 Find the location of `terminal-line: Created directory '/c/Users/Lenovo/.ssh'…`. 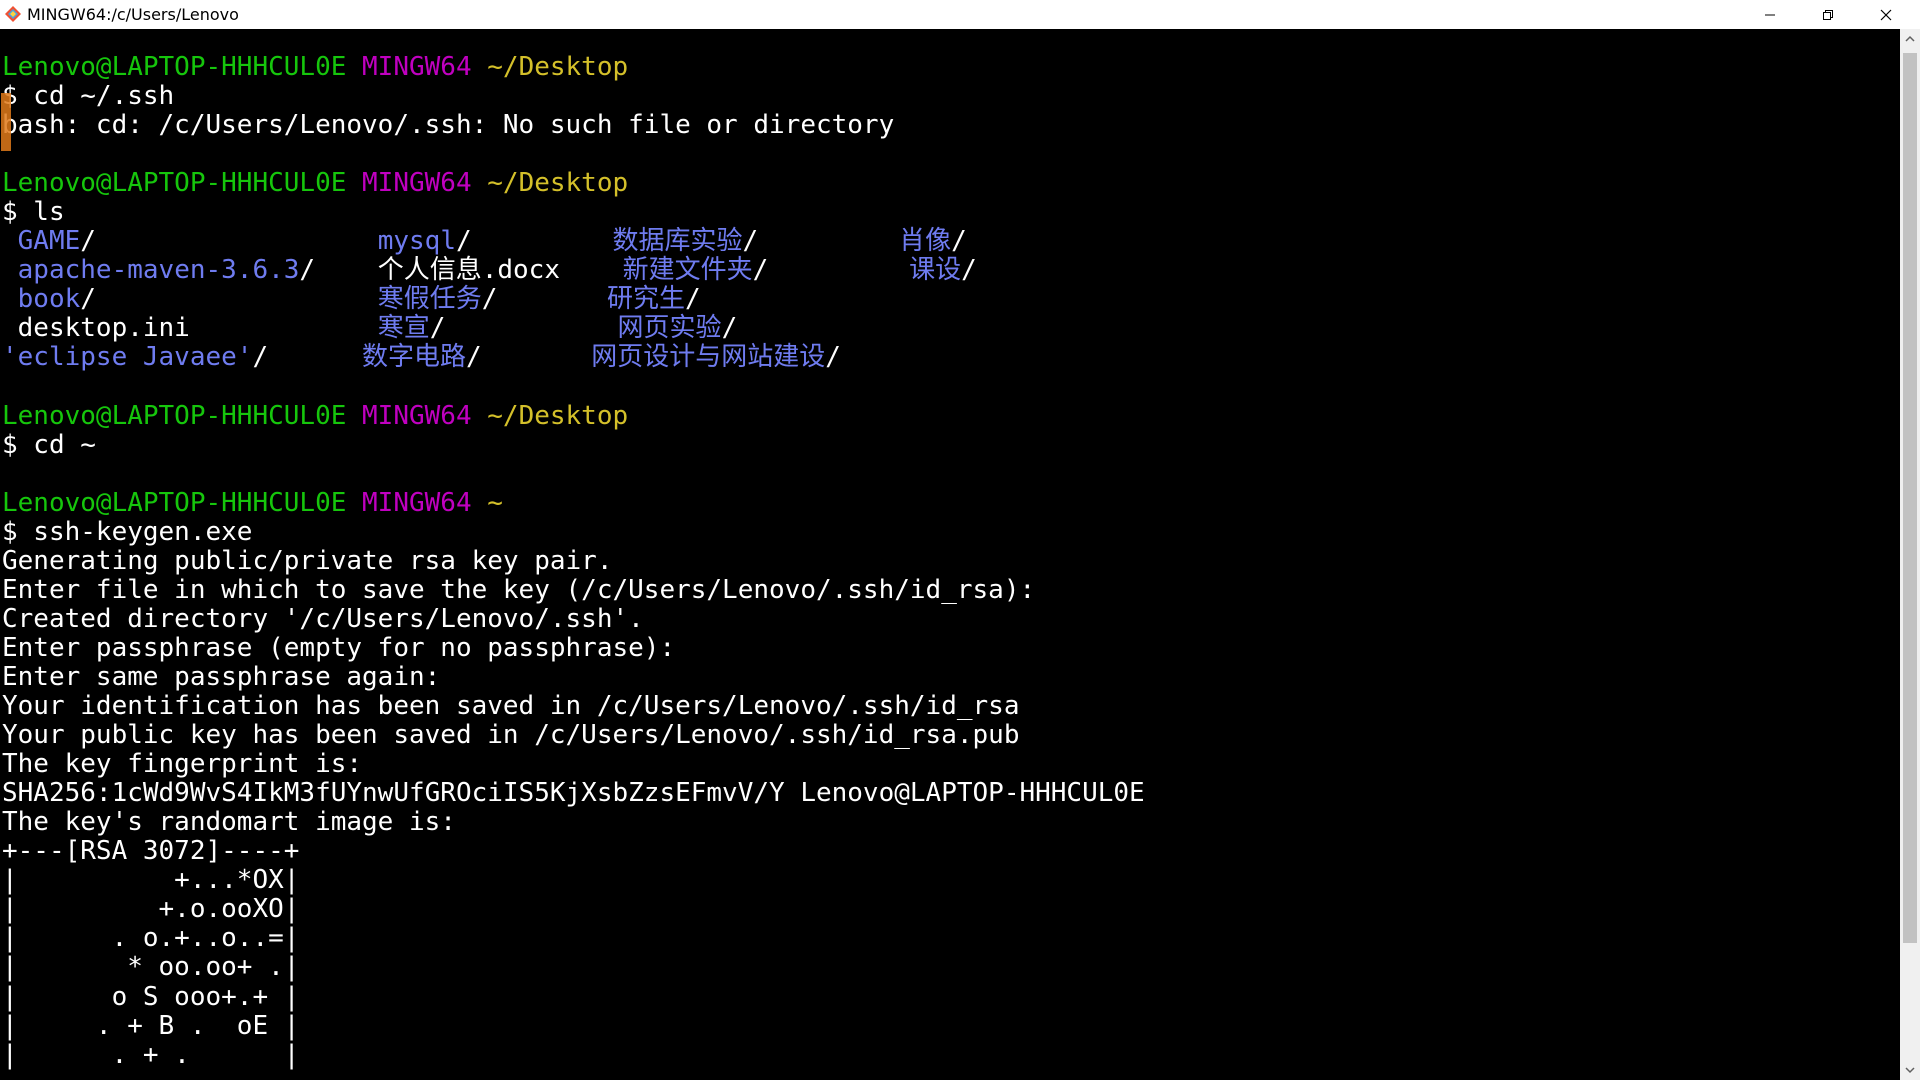

terminal-line: Created directory '/c/Users/Lenovo/.ssh'… is located at coordinates (573, 618).